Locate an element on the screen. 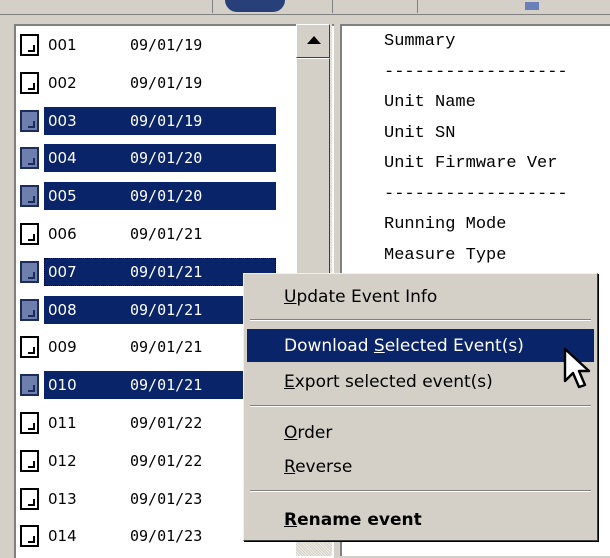  event-number: 013 is located at coordinates (62, 498).